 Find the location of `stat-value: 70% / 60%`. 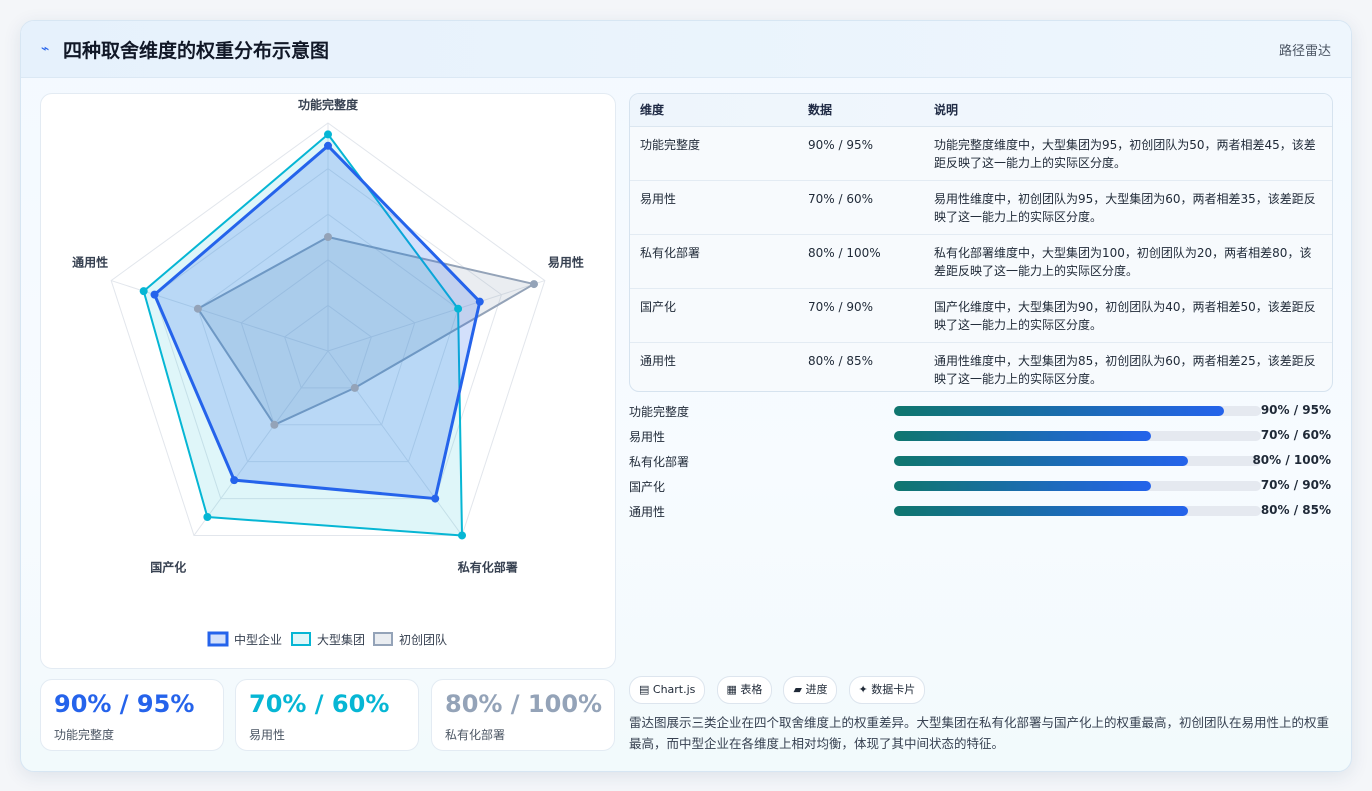

stat-value: 70% / 60% is located at coordinates (319, 704).